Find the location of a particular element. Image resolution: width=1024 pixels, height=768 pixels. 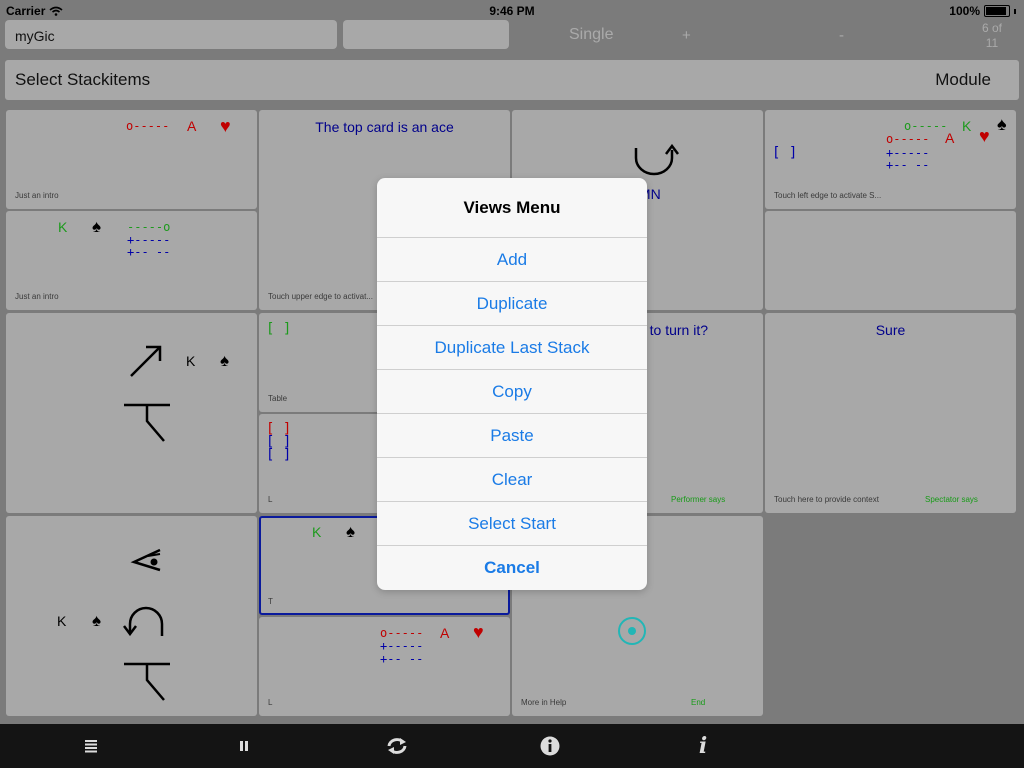

list-icon is located at coordinates (91, 746).